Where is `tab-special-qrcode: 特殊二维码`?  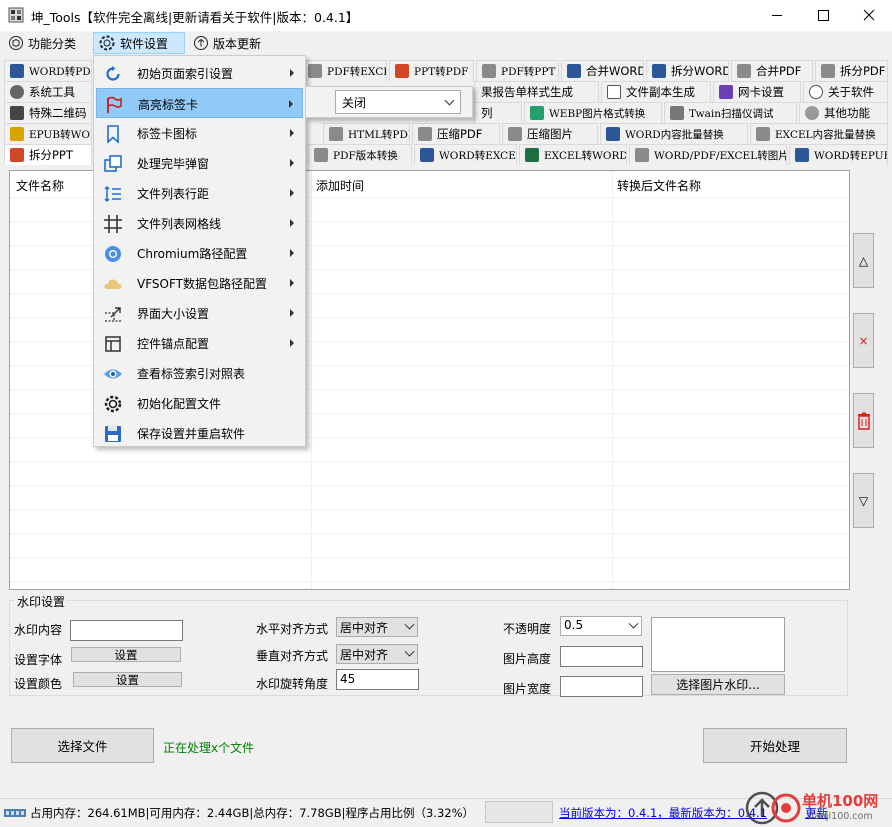 tab-special-qrcode: 特殊二维码 is located at coordinates (48, 112).